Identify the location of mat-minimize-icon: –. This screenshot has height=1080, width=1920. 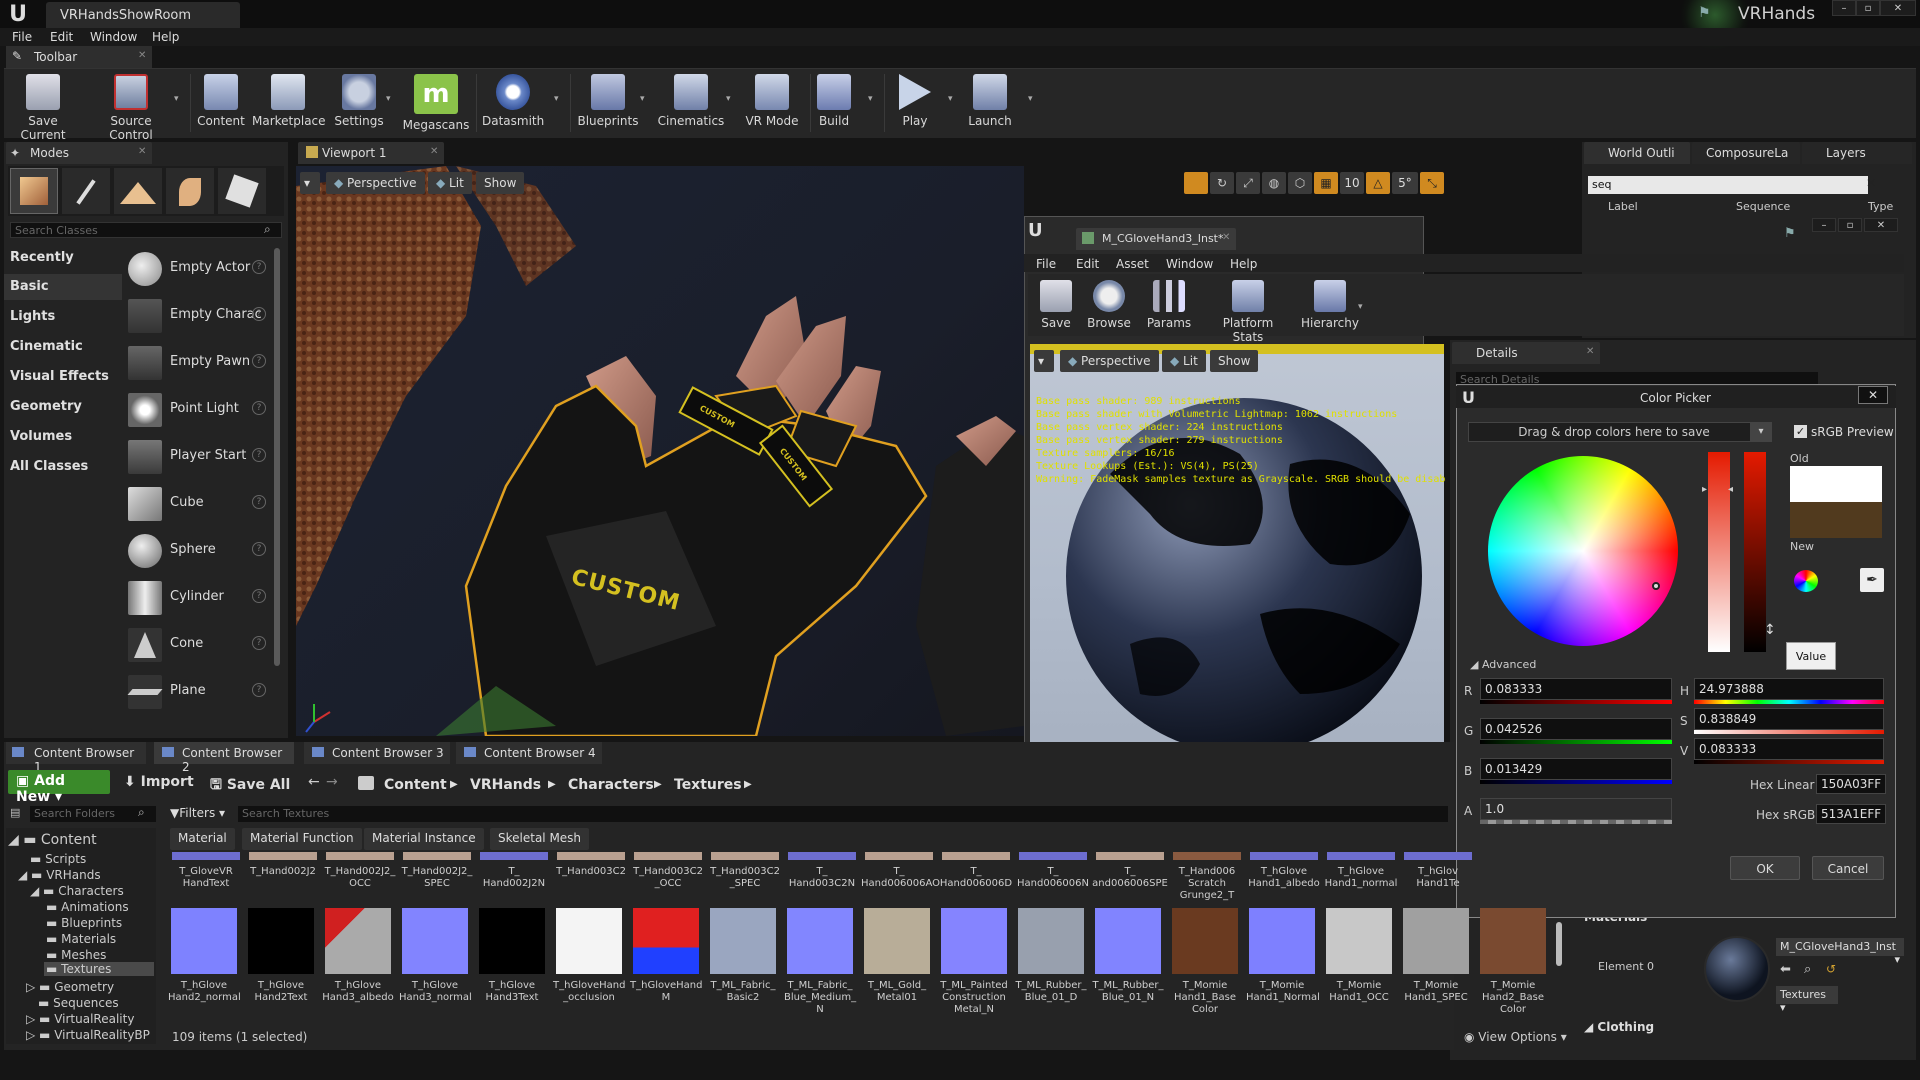
(1824, 225).